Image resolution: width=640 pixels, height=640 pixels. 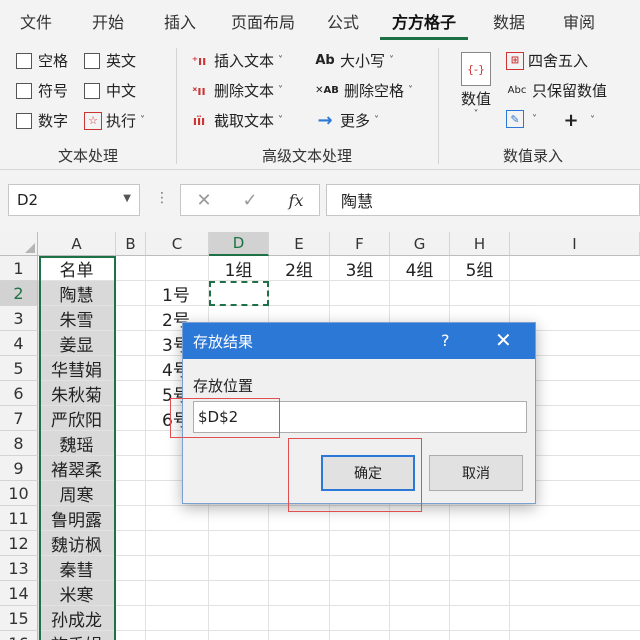 I want to click on table-edit-button: ✎ ˅, so click(x=521, y=119).